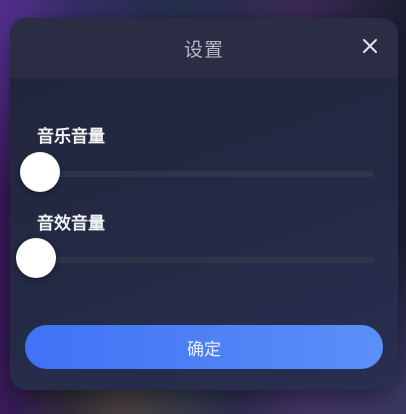  I want to click on dialog-header: 设置, so click(204, 48).